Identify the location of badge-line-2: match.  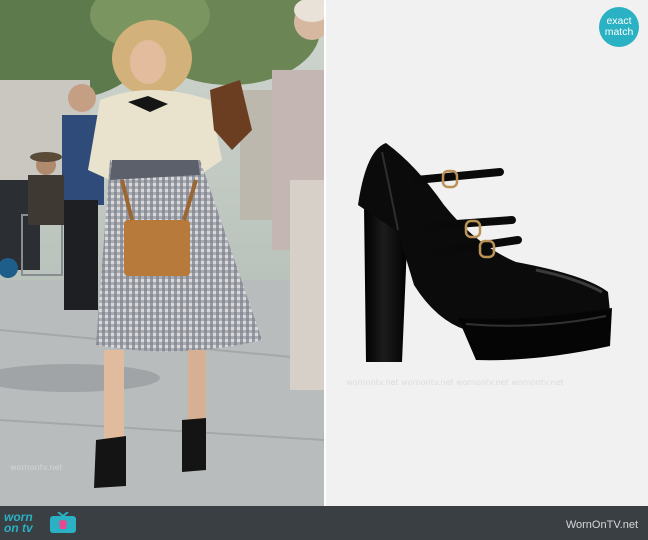
(619, 32).